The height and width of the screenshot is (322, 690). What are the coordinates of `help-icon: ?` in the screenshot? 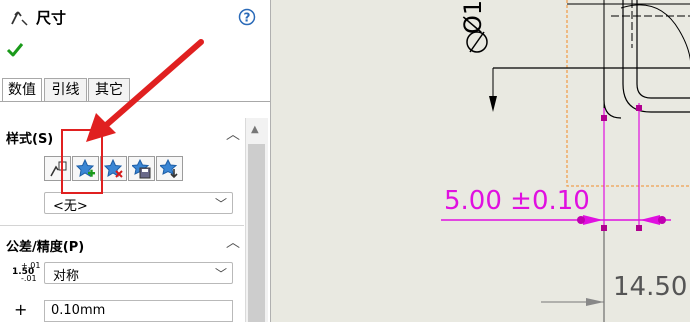 It's located at (247, 17).